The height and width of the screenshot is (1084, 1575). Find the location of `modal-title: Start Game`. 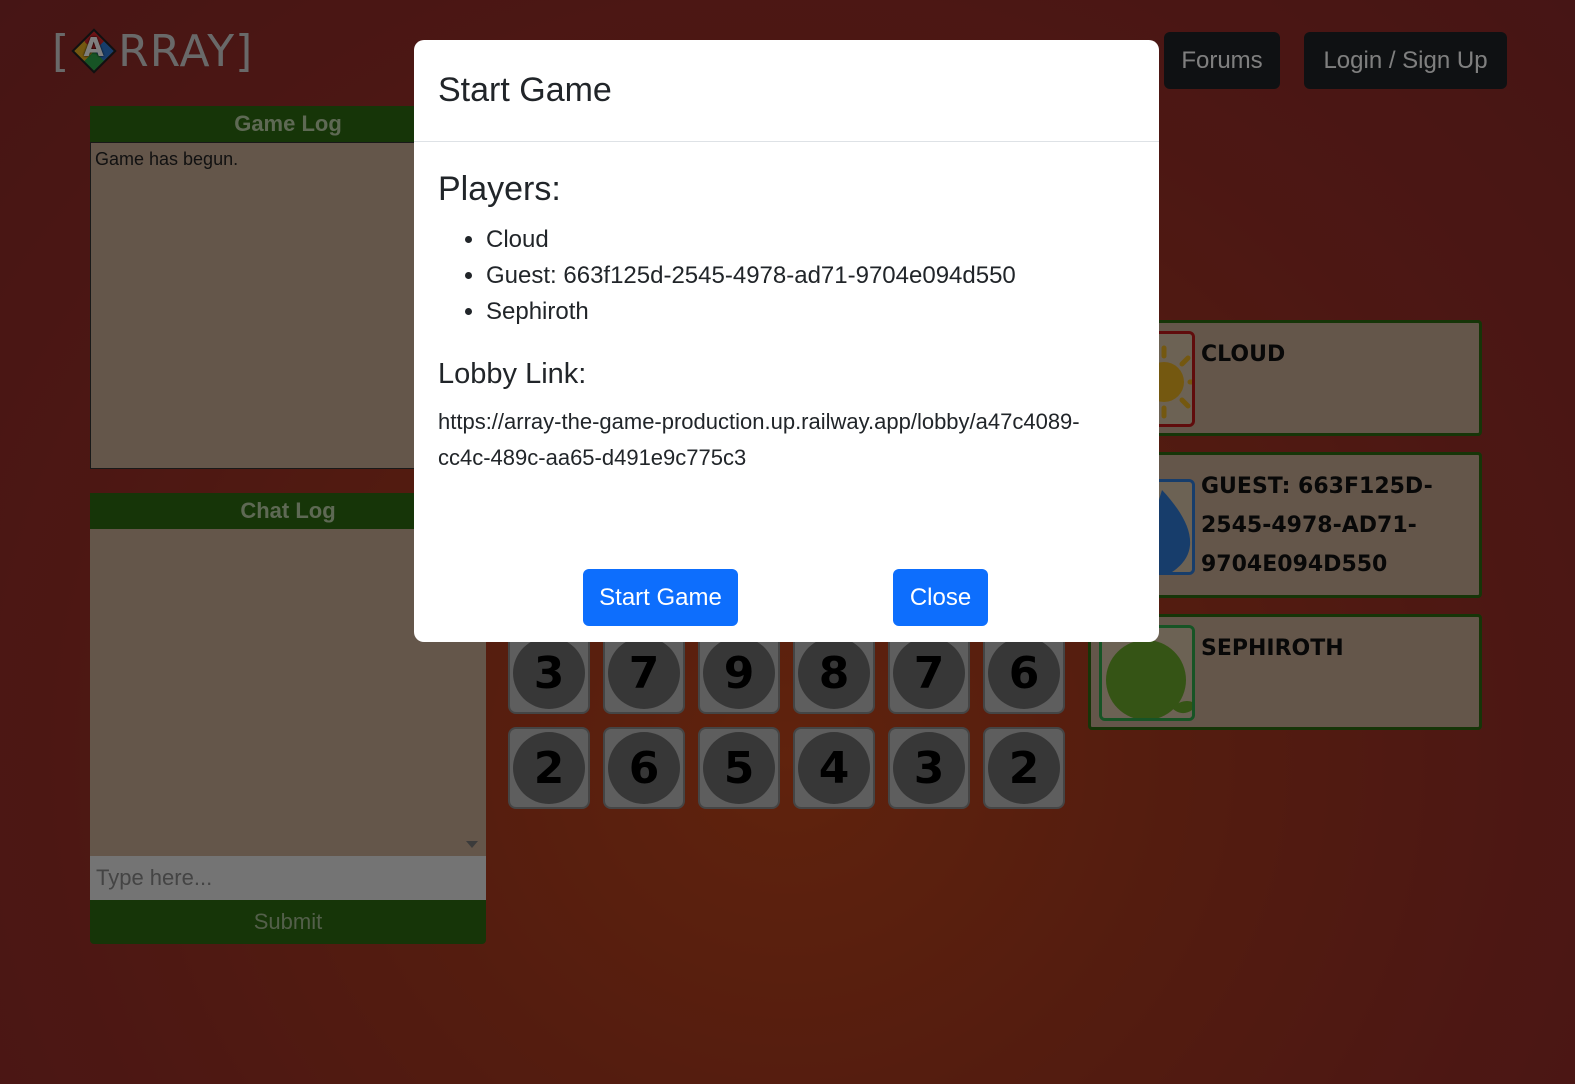

modal-title: Start Game is located at coordinates (525, 90).